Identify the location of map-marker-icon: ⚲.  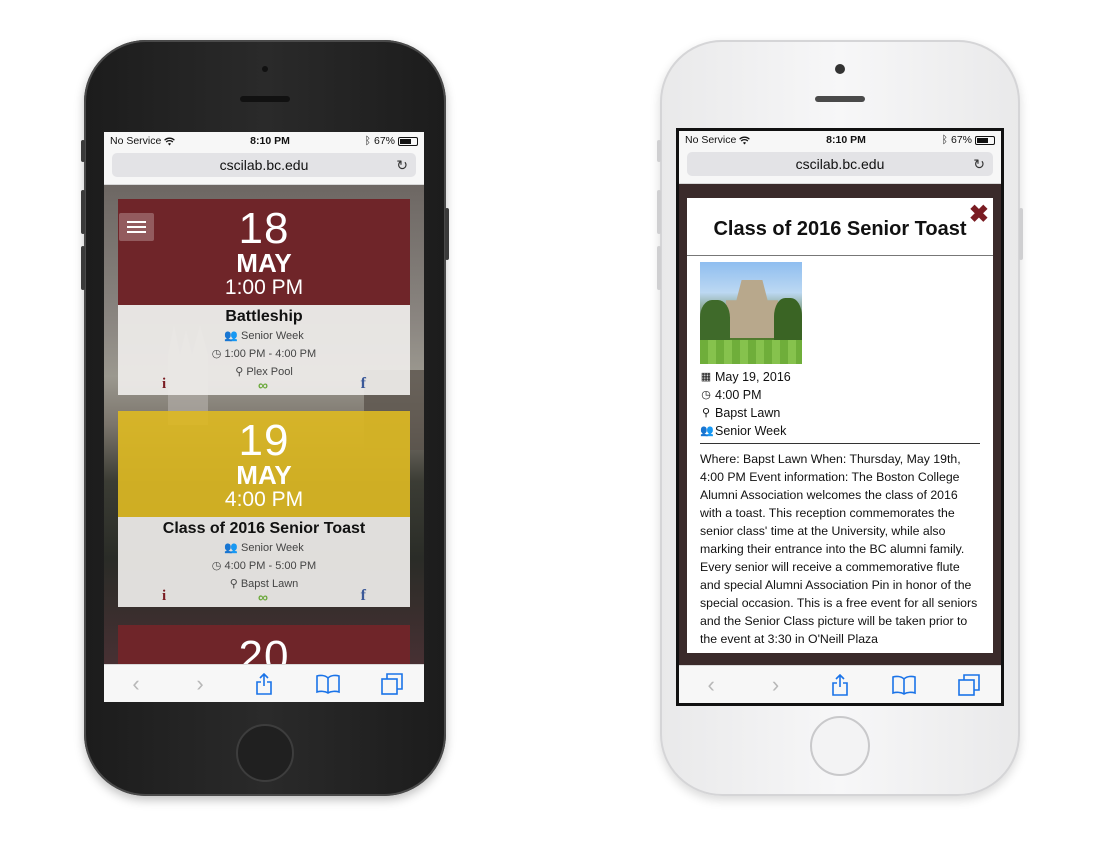
(706, 413).